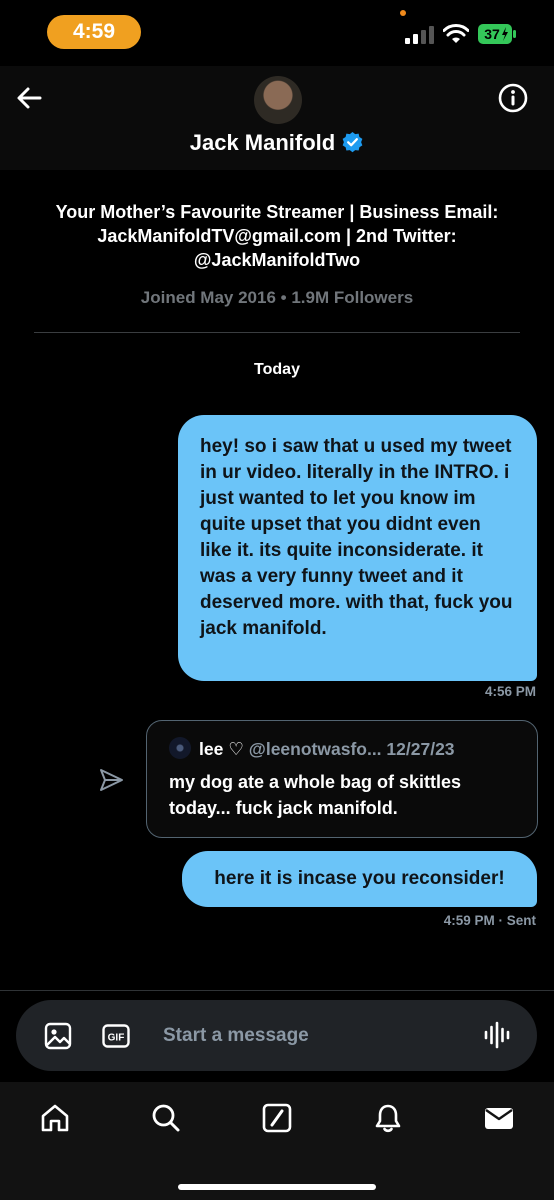 Image resolution: width=554 pixels, height=1200 pixels. What do you see at coordinates (277, 1118) in the screenshot?
I see `compose-icon` at bounding box center [277, 1118].